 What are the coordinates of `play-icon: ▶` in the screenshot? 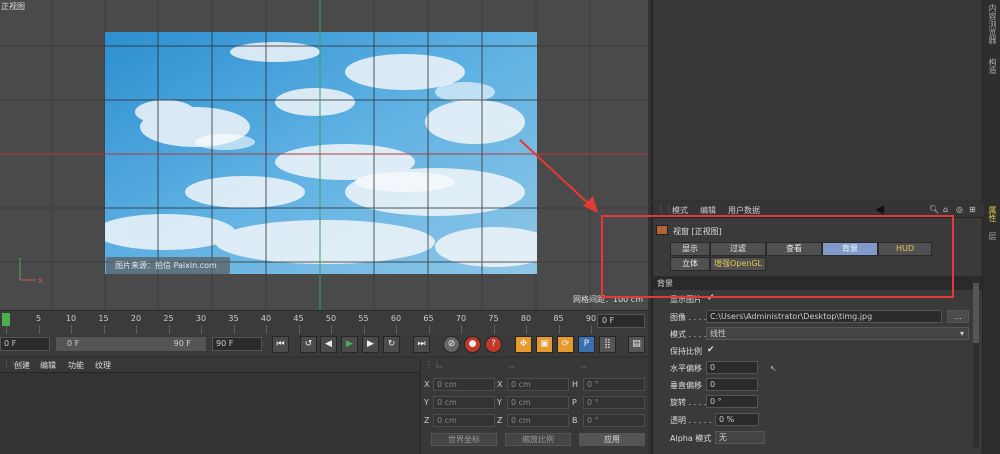 It's located at (349, 344).